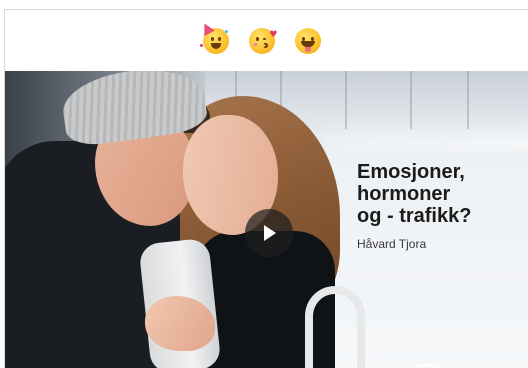 This screenshot has width=528, height=368. I want to click on heart-icon: ♥, so click(273, 34).